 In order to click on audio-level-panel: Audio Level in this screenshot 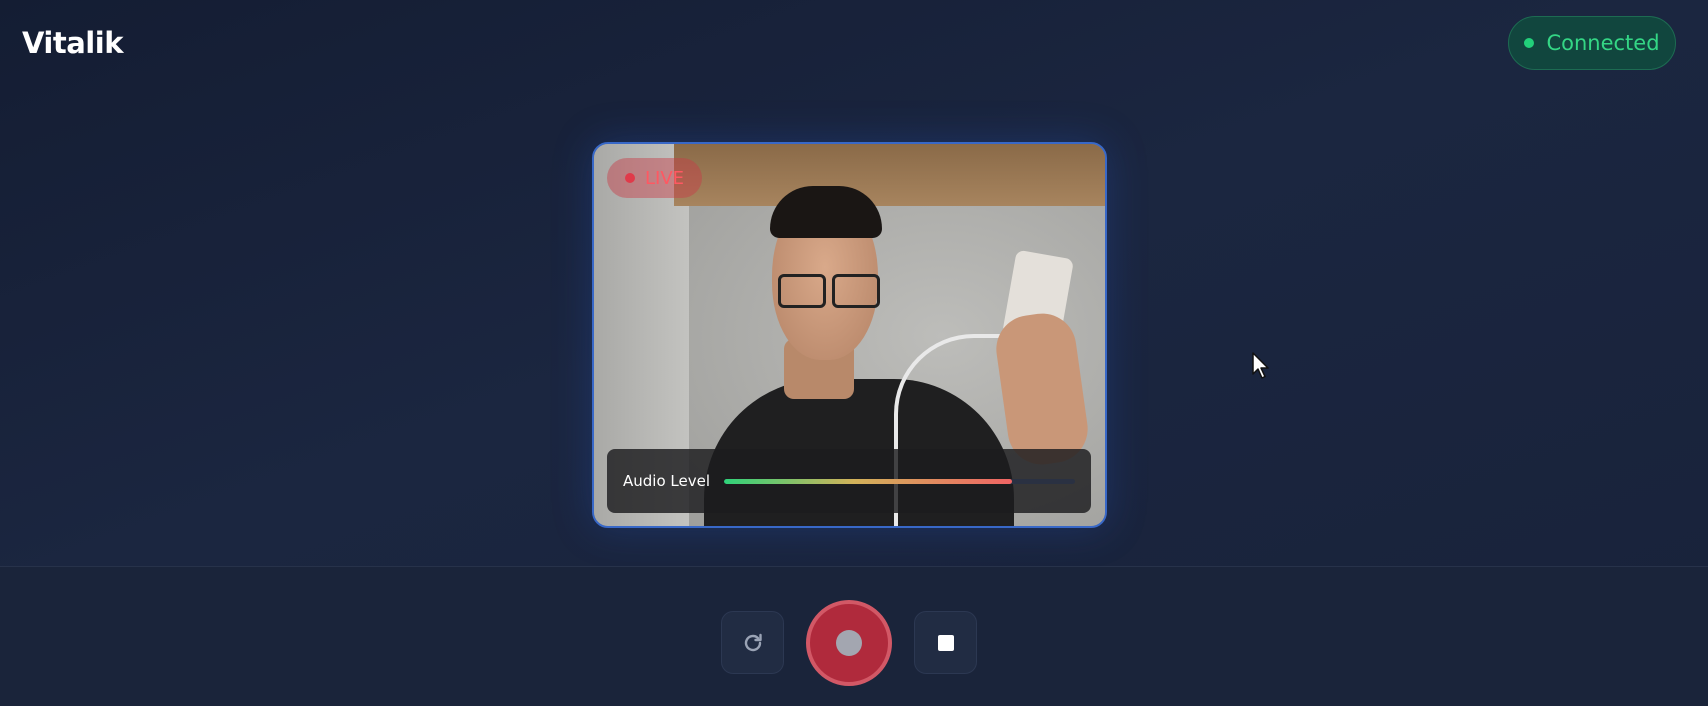, I will do `click(849, 481)`.